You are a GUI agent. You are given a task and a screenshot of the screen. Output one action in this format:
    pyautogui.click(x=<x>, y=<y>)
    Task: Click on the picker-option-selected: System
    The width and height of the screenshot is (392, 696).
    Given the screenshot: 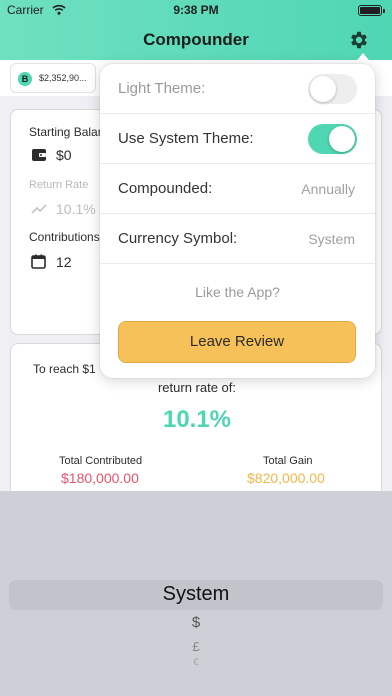 What is the action you would take?
    pyautogui.click(x=196, y=594)
    